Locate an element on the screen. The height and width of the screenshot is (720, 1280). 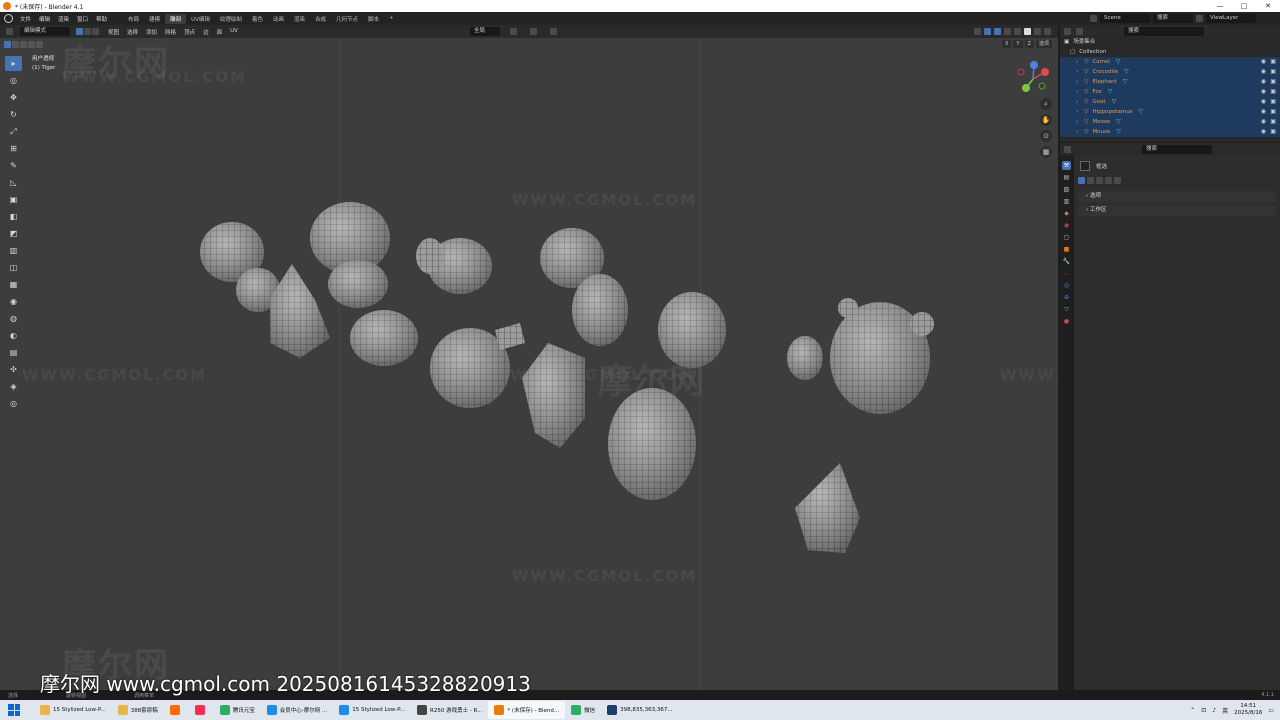
viewport-menu-item: 顶点 is located at coordinates (189, 32).